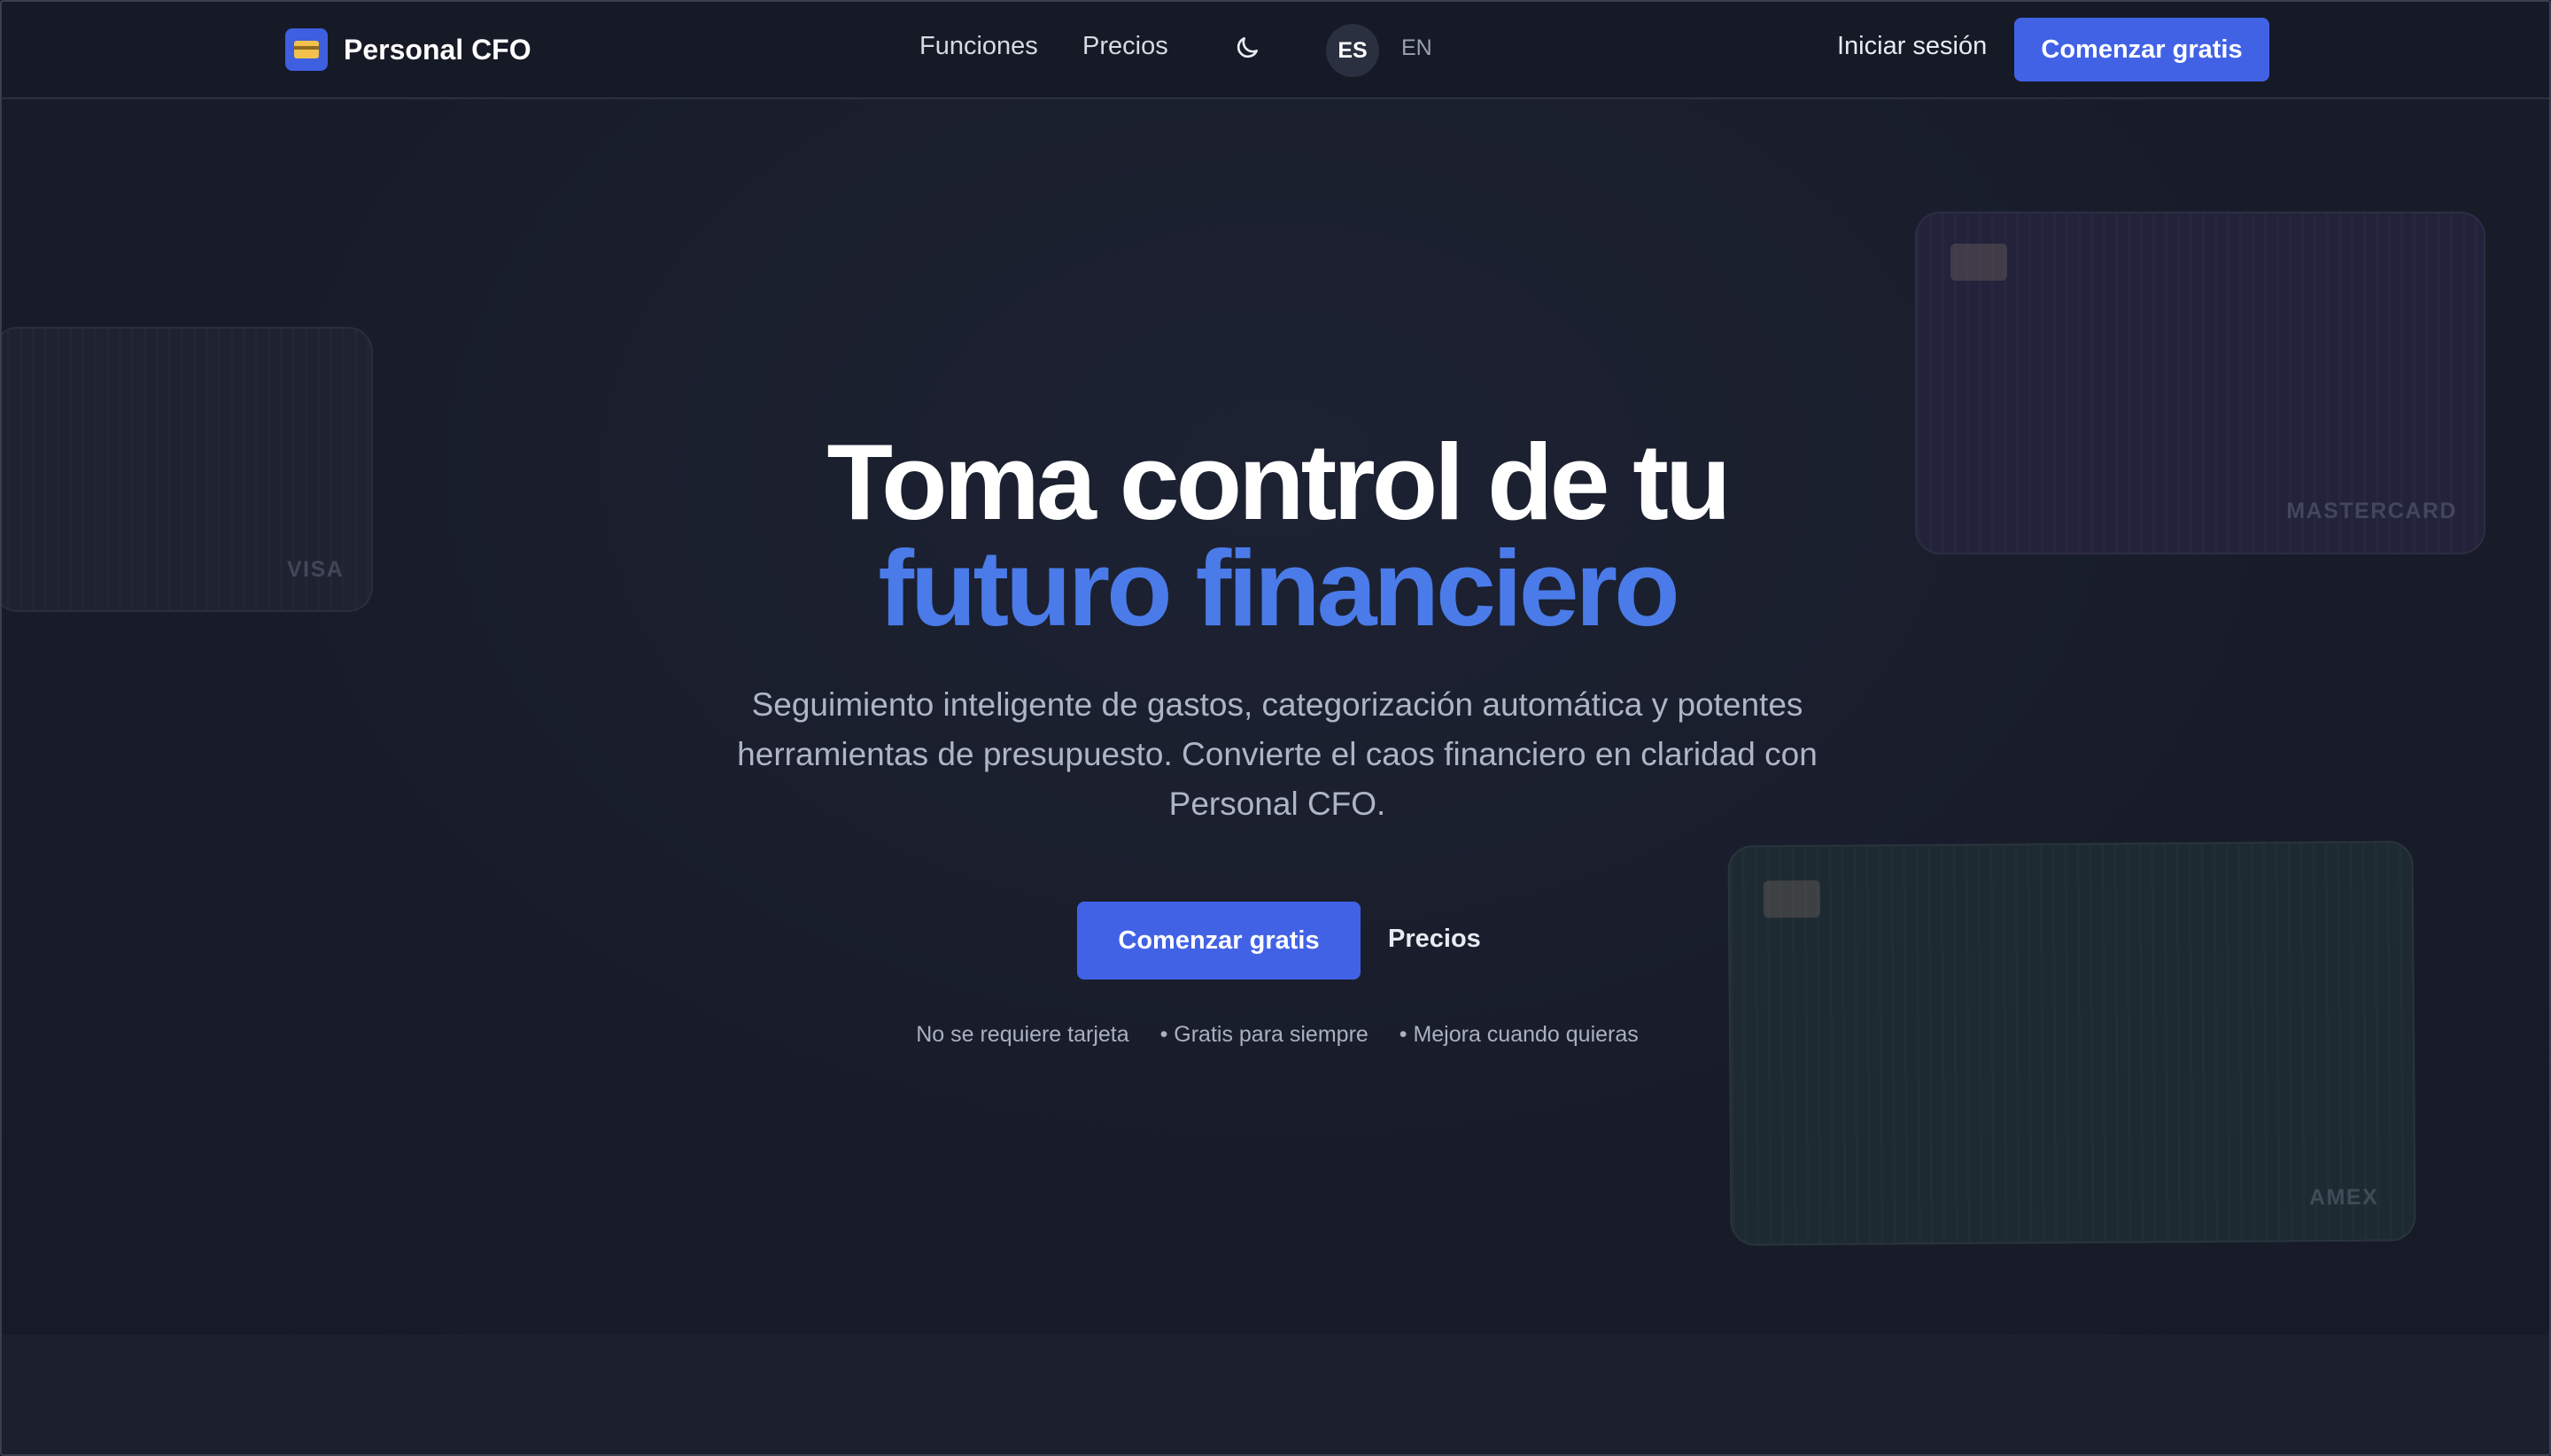  What do you see at coordinates (1219, 941) in the screenshot?
I see `hero-signup-button: Comenzar gratis` at bounding box center [1219, 941].